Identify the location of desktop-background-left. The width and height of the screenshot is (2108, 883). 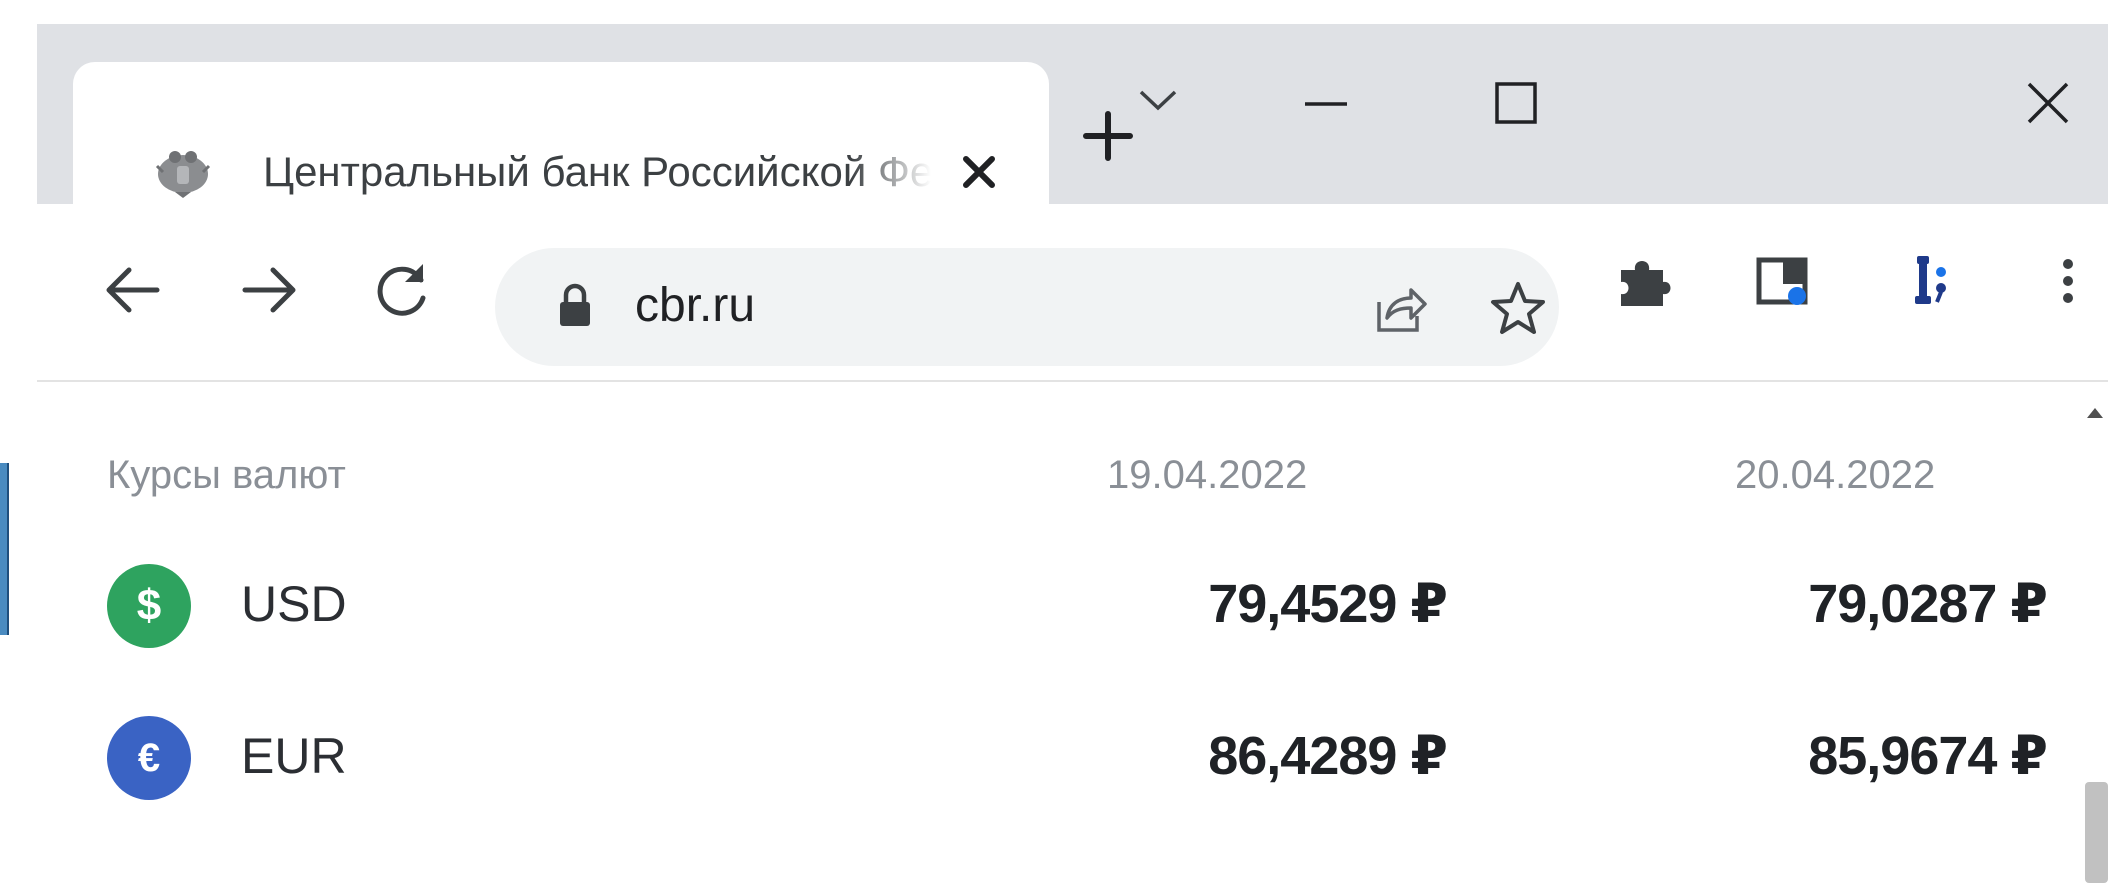
(18, 441).